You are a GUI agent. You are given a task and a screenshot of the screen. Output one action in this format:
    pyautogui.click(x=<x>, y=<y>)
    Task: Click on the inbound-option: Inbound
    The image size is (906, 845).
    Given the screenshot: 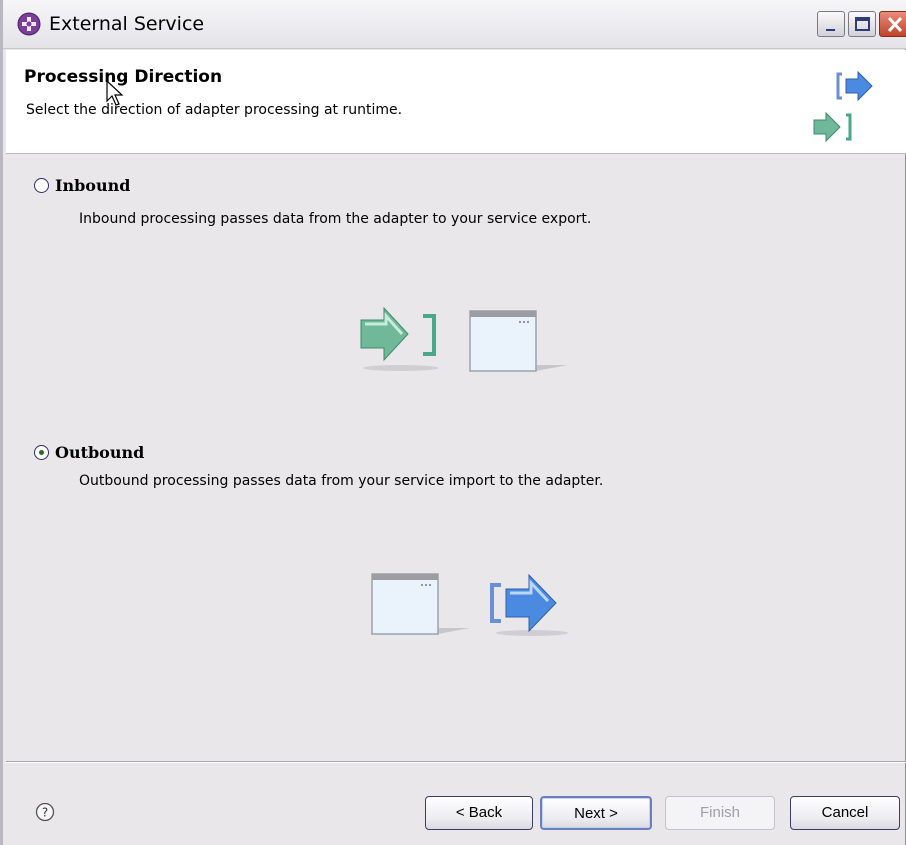 What is the action you would take?
    pyautogui.click(x=82, y=185)
    